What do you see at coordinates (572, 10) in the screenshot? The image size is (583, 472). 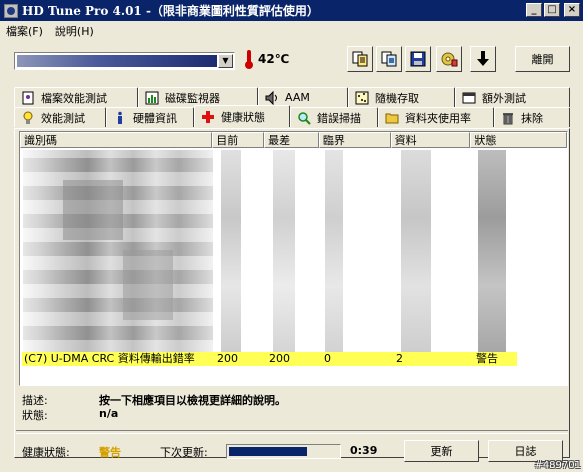 I see `close-button: ×` at bounding box center [572, 10].